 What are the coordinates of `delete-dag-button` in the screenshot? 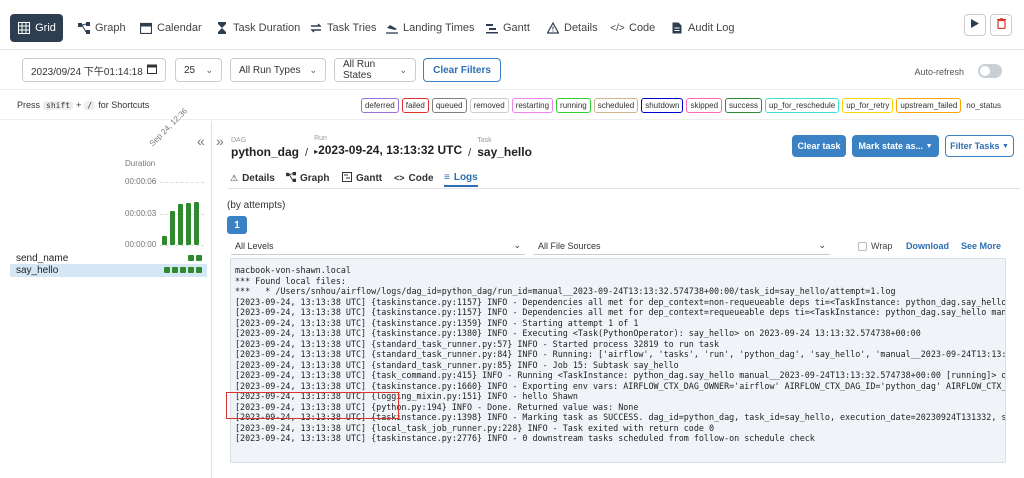 It's located at (1001, 25).